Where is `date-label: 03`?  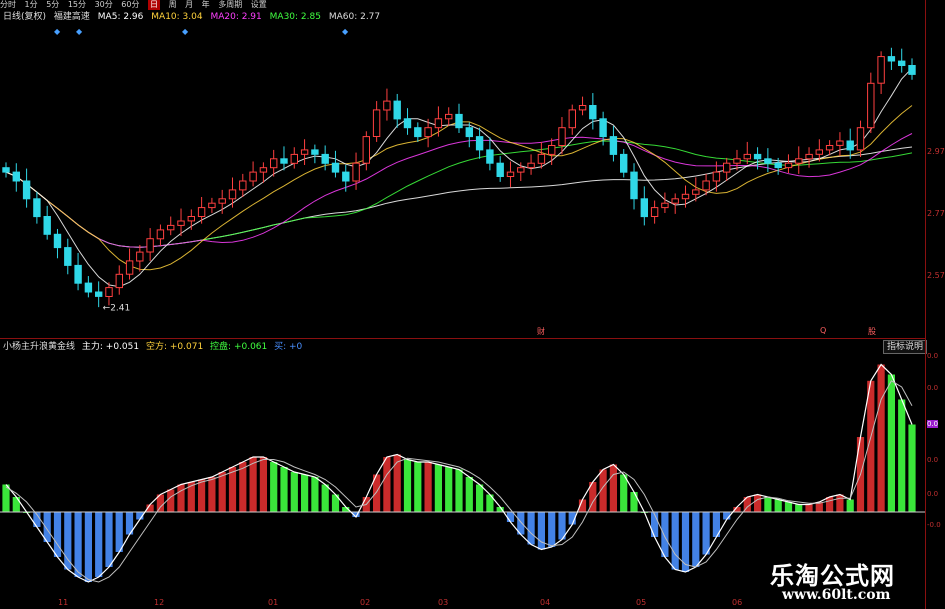 date-label: 03 is located at coordinates (443, 602).